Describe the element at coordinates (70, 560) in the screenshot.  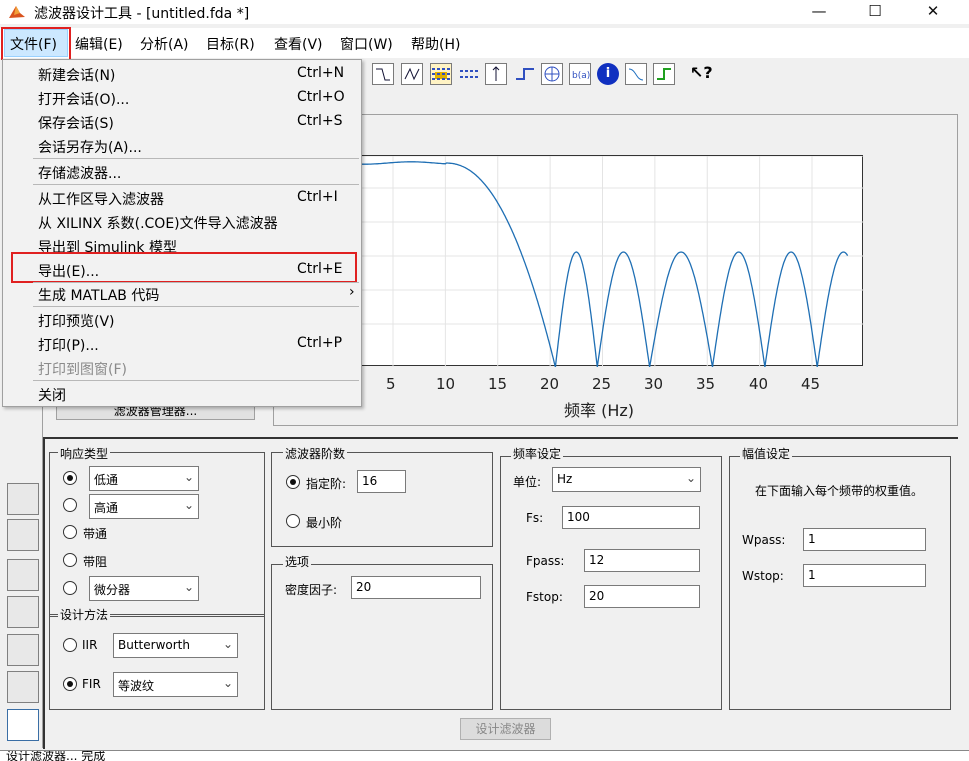
I see `bandstop-radio` at that location.